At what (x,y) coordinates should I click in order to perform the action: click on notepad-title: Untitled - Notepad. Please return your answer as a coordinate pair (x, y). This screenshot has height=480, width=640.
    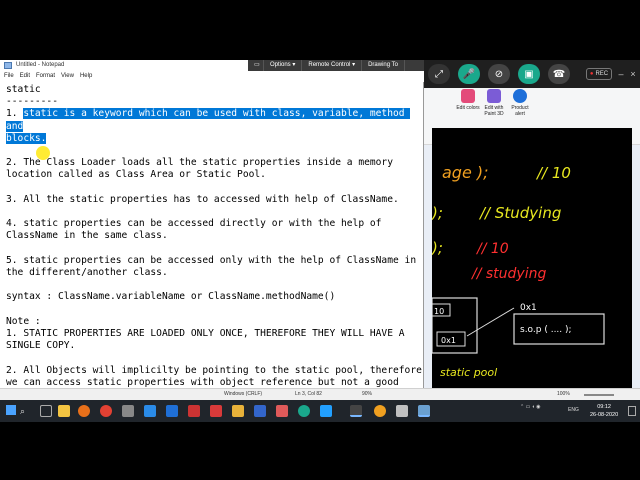
    Looking at the image, I should click on (40, 65).